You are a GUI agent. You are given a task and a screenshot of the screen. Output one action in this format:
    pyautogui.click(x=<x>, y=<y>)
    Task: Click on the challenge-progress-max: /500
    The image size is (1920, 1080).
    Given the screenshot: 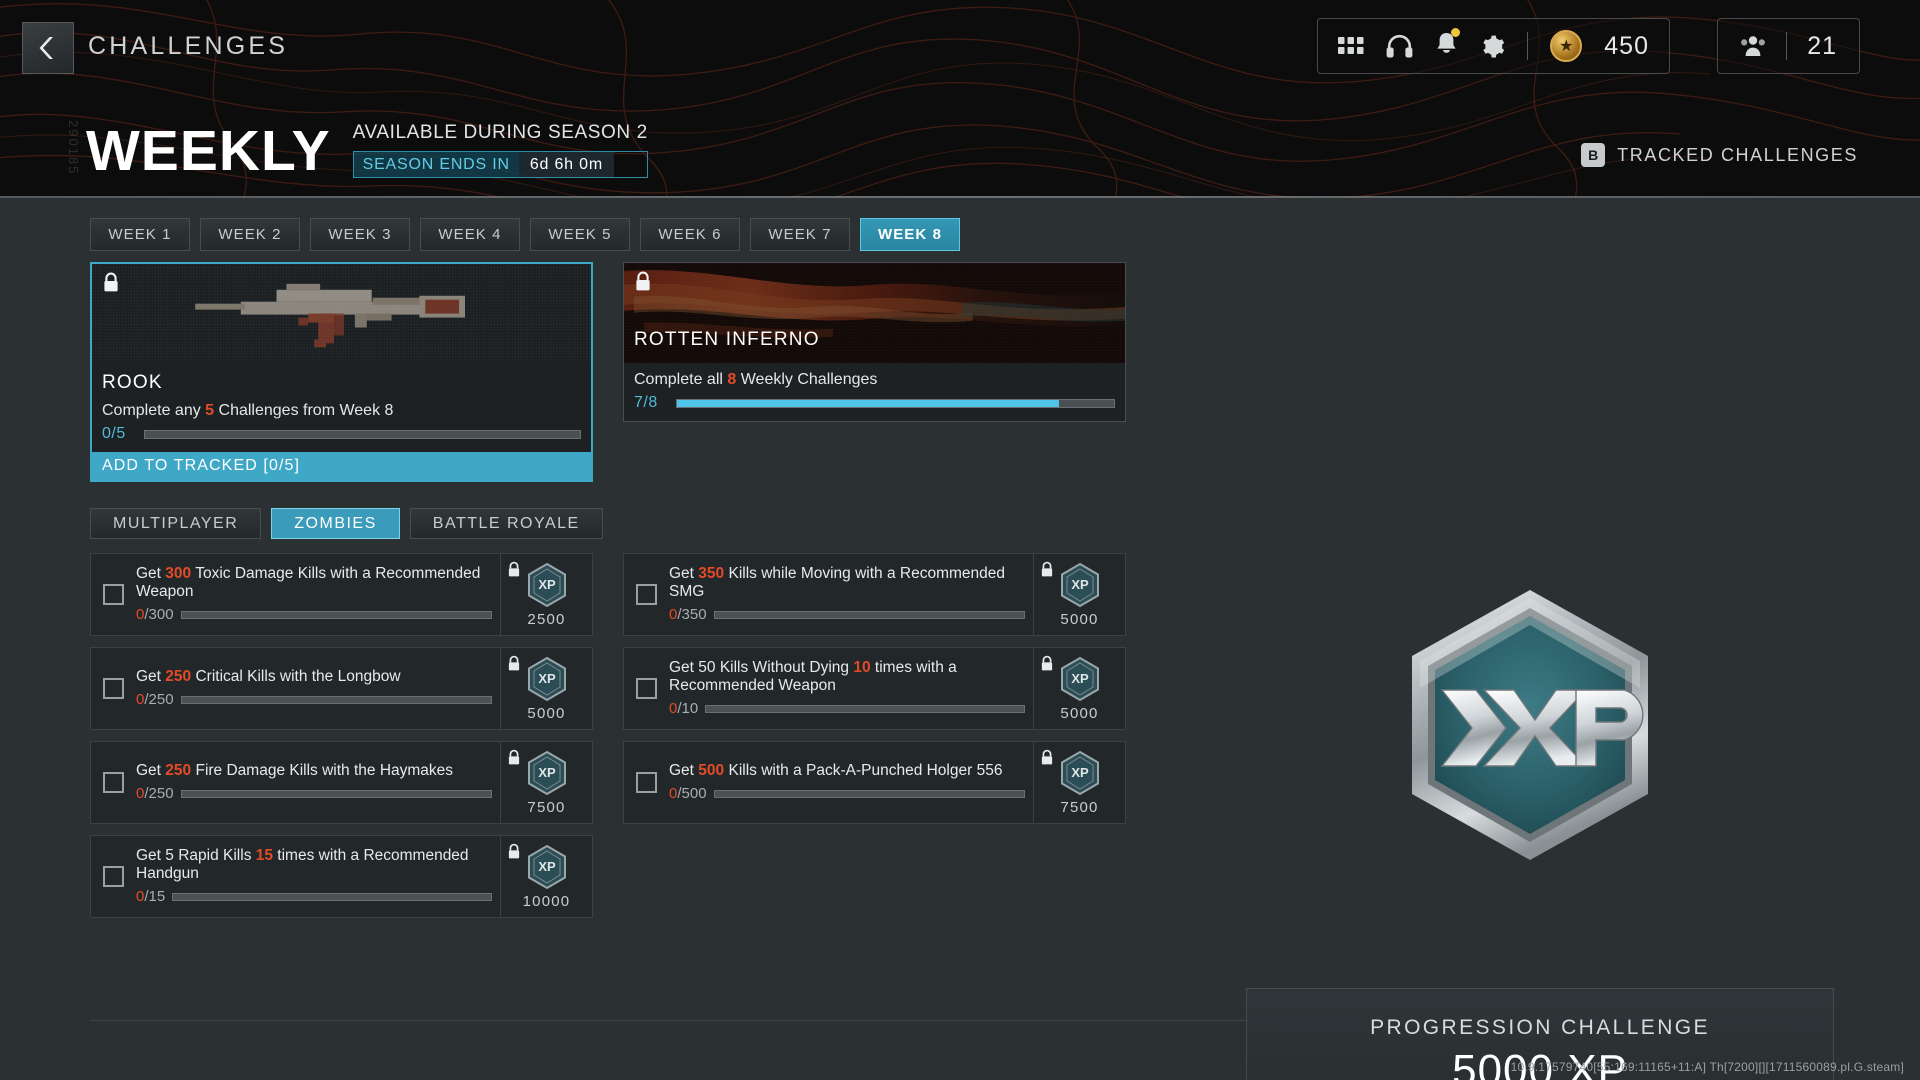 What is the action you would take?
    pyautogui.click(x=692, y=794)
    